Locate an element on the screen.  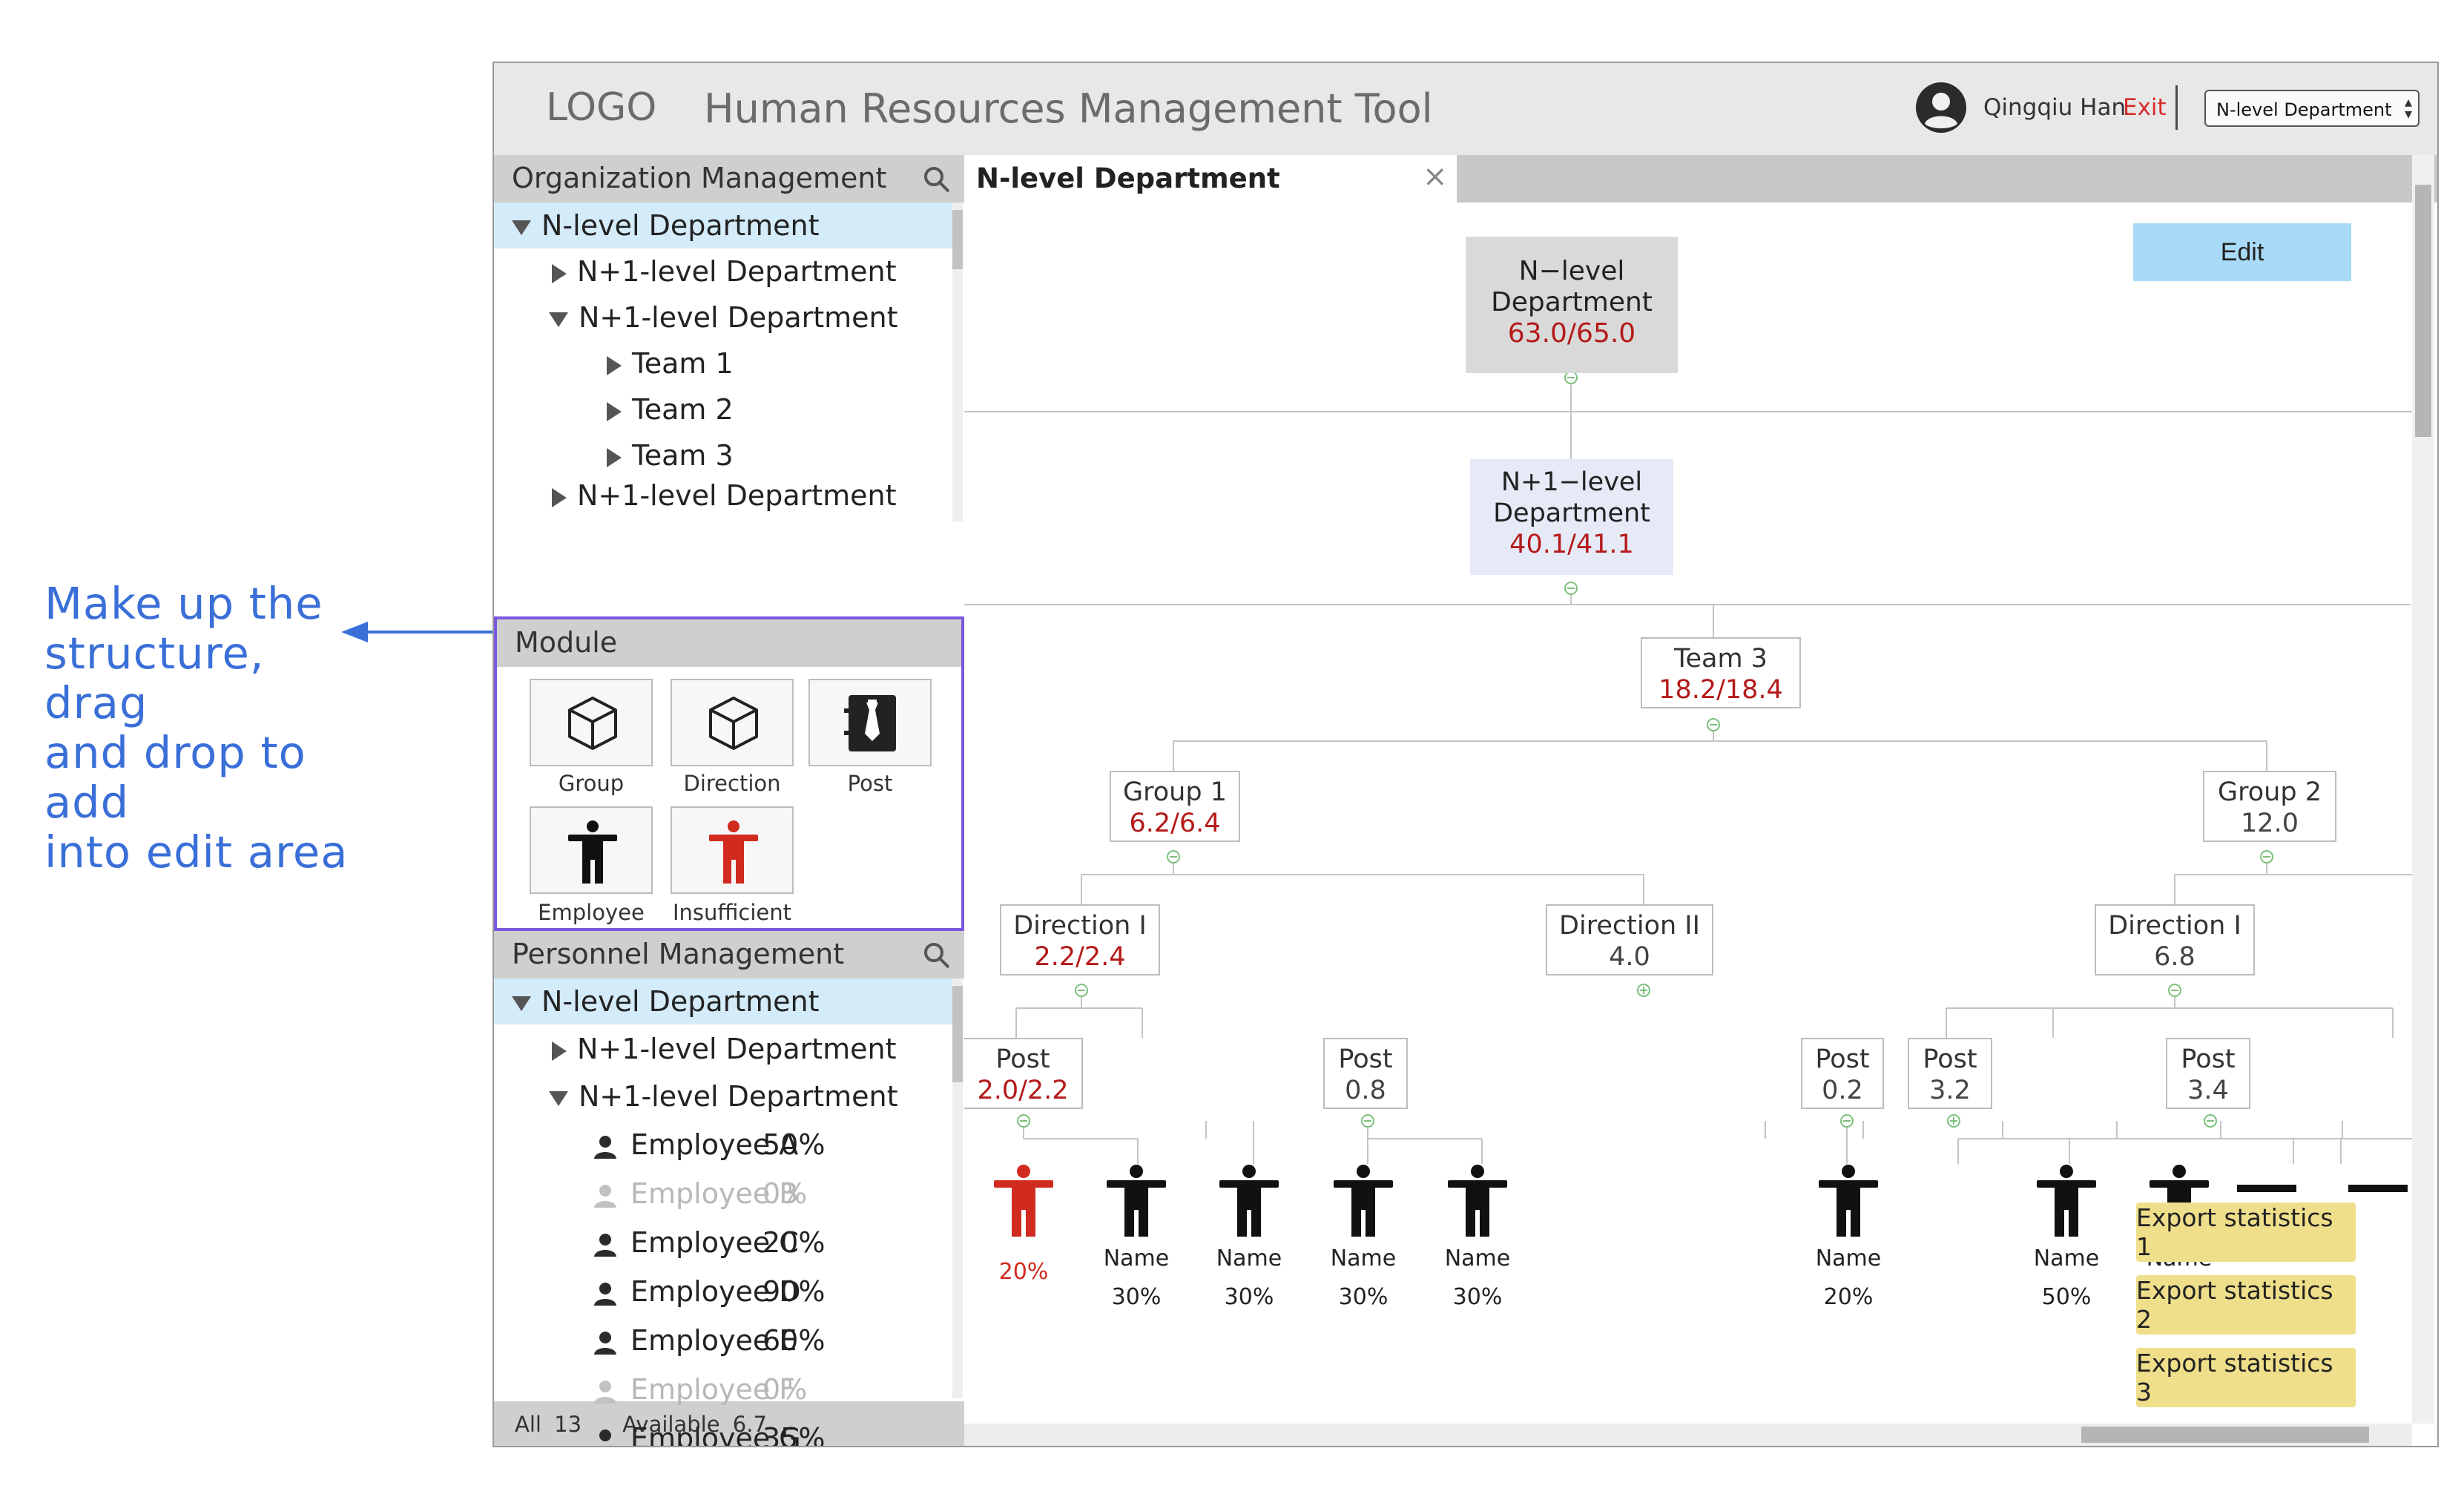
employee-row: Employee A 50% is located at coordinates (708, 1144).